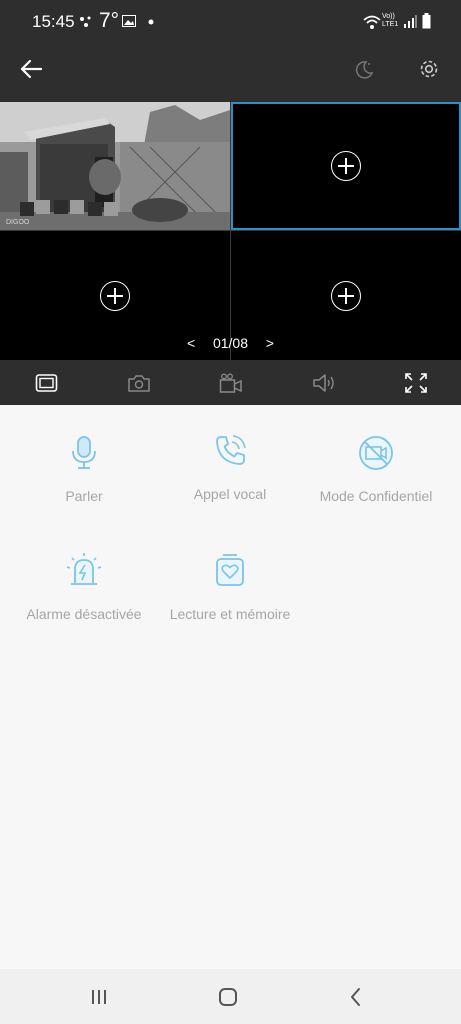 This screenshot has width=461, height=1024. Describe the element at coordinates (230, 494) in the screenshot. I see `voice-call-label: Appel vocal` at that location.